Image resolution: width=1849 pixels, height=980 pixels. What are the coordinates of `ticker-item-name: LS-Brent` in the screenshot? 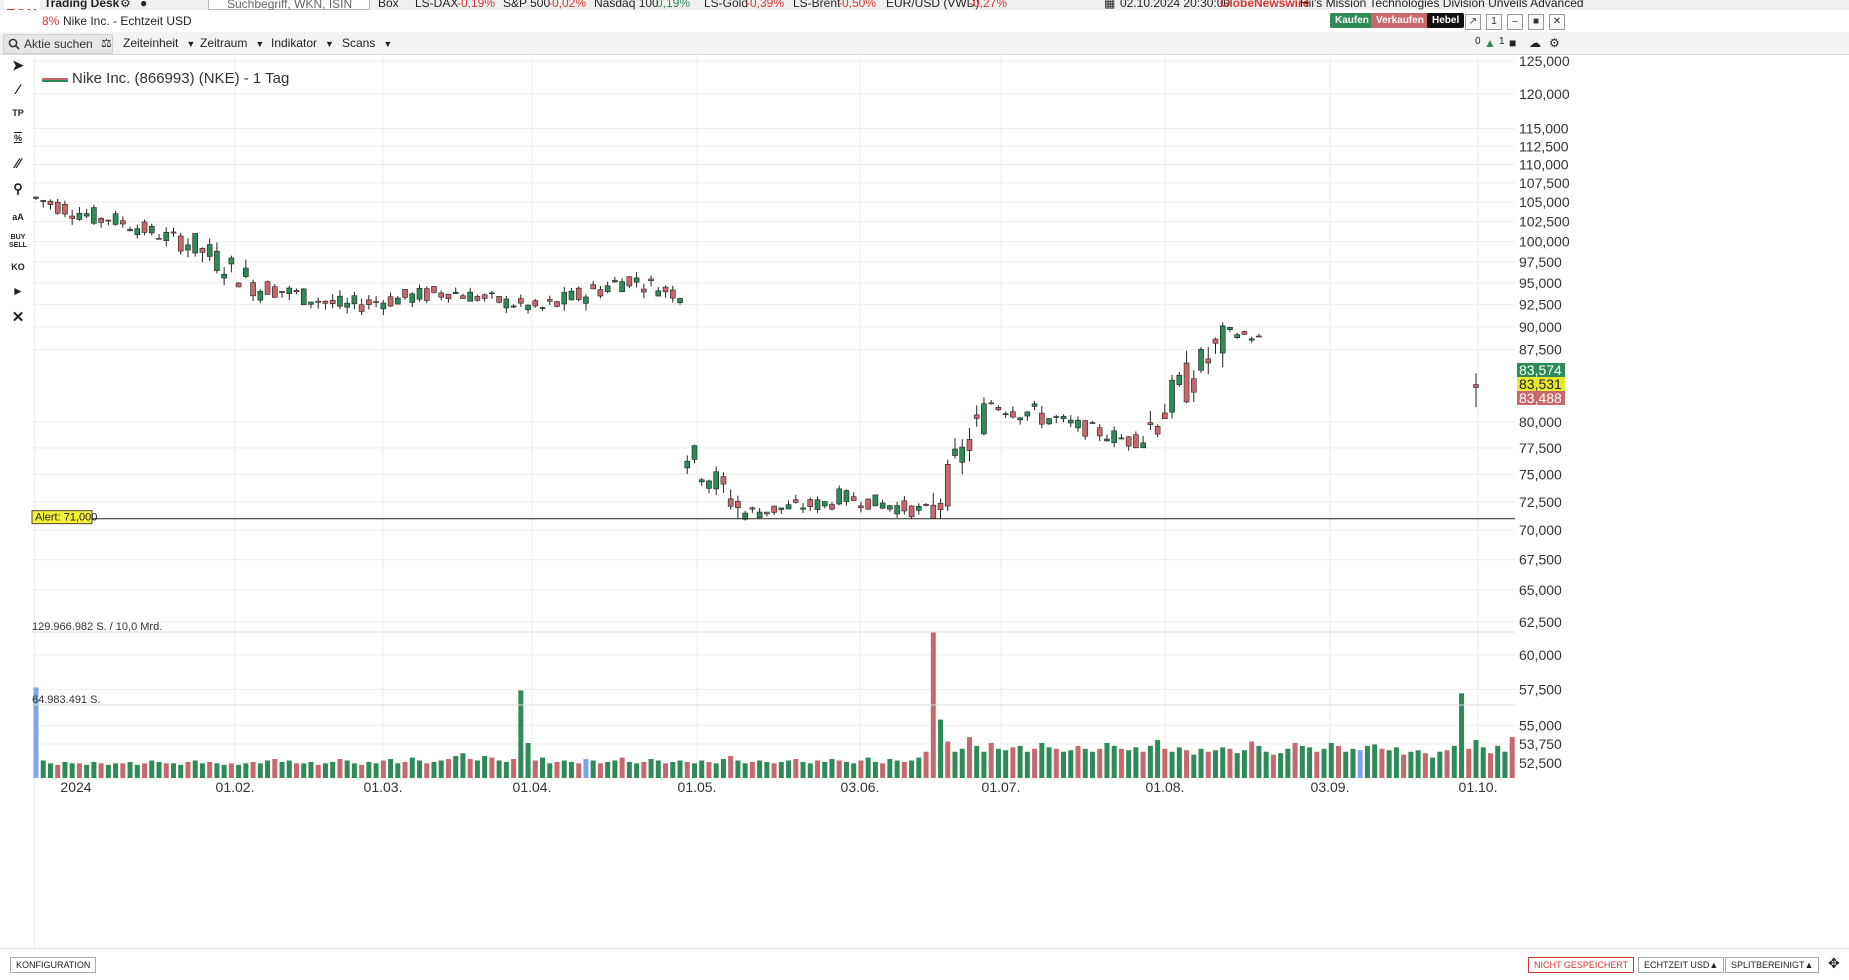 It's located at (816, 4).